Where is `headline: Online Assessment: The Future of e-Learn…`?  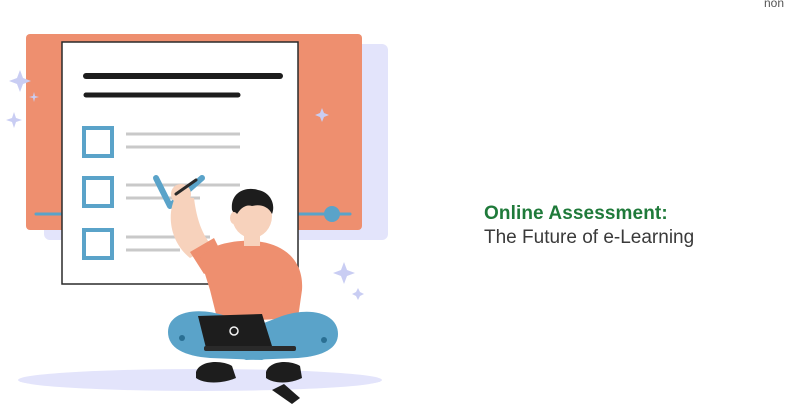
headline: Online Assessment: The Future of e-Learn… is located at coordinates (634, 226).